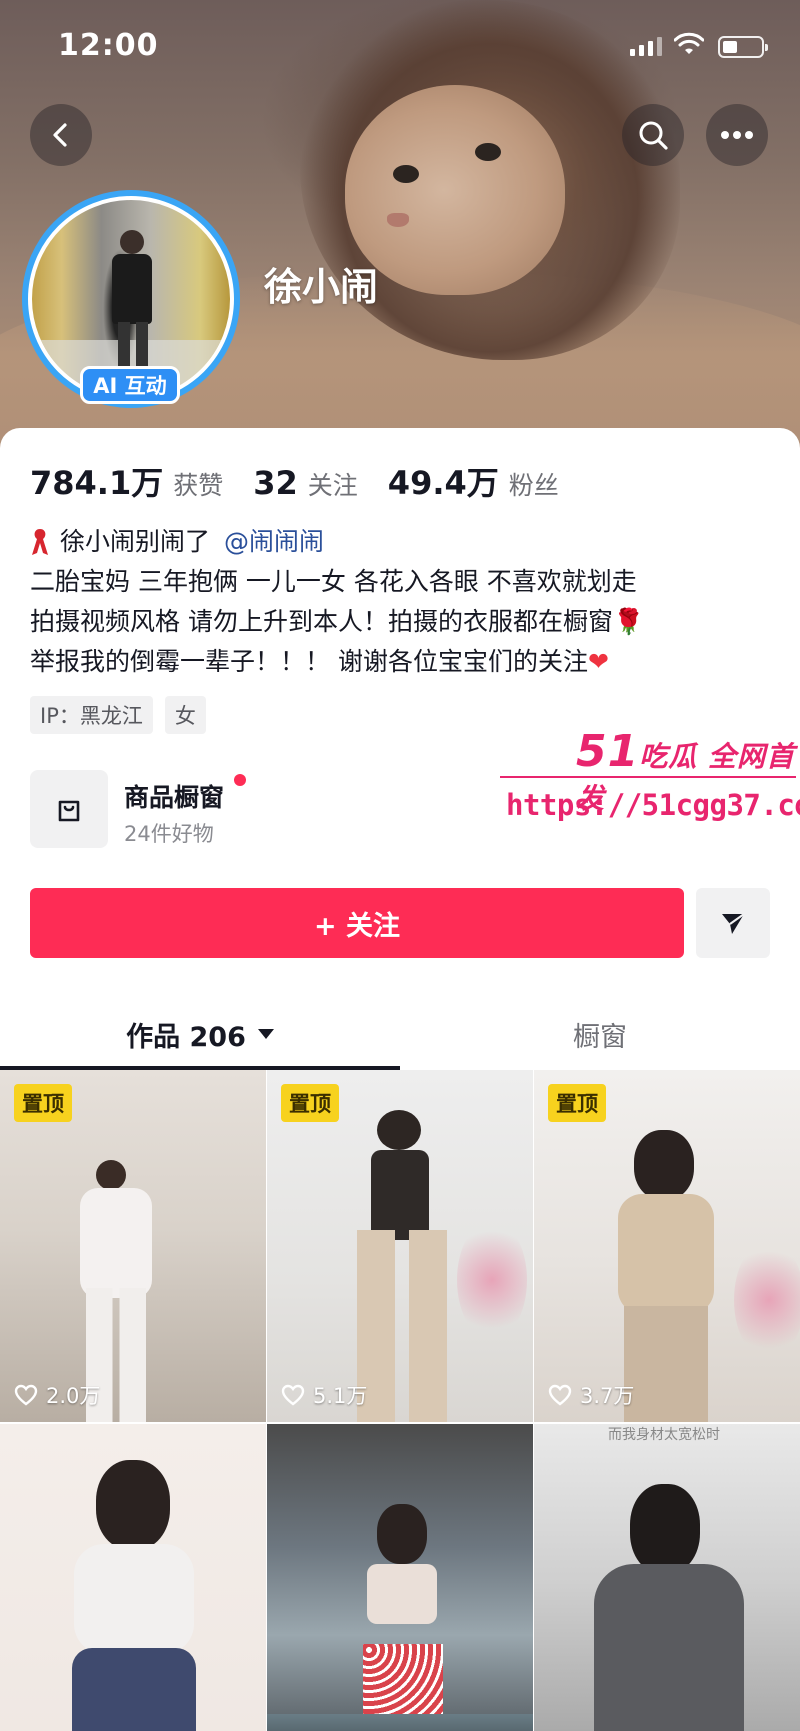  What do you see at coordinates (628, 621) in the screenshot?
I see `rose-icon: 🌹` at bounding box center [628, 621].